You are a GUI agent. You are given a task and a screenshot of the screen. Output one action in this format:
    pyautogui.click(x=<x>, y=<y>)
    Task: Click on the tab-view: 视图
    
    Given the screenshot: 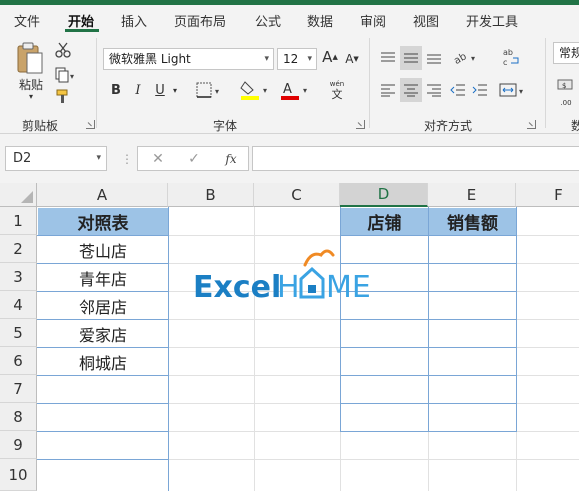 What is the action you would take?
    pyautogui.click(x=426, y=20)
    